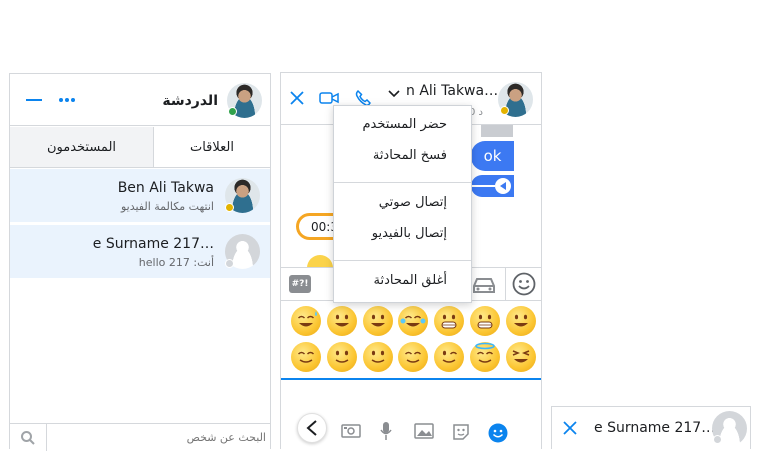  I want to click on tab-users: المستخدمون, so click(81, 147).